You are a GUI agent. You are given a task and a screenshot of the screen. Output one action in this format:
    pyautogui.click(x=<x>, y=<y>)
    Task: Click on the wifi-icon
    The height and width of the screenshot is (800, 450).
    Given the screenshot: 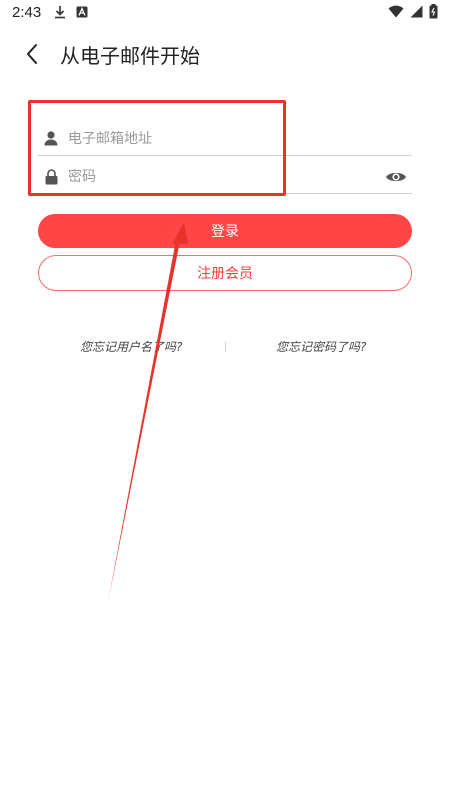 What is the action you would take?
    pyautogui.click(x=396, y=13)
    